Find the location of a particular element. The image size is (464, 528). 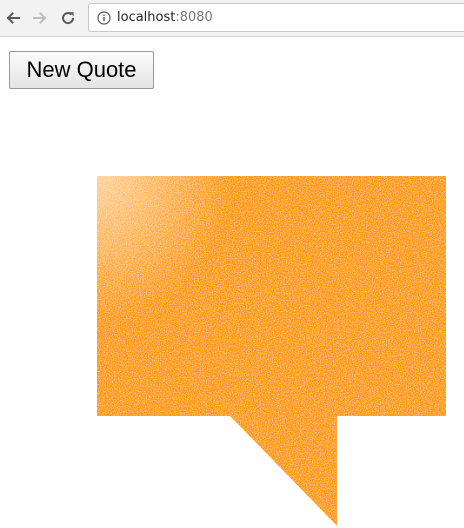

reload-icon is located at coordinates (68, 18).